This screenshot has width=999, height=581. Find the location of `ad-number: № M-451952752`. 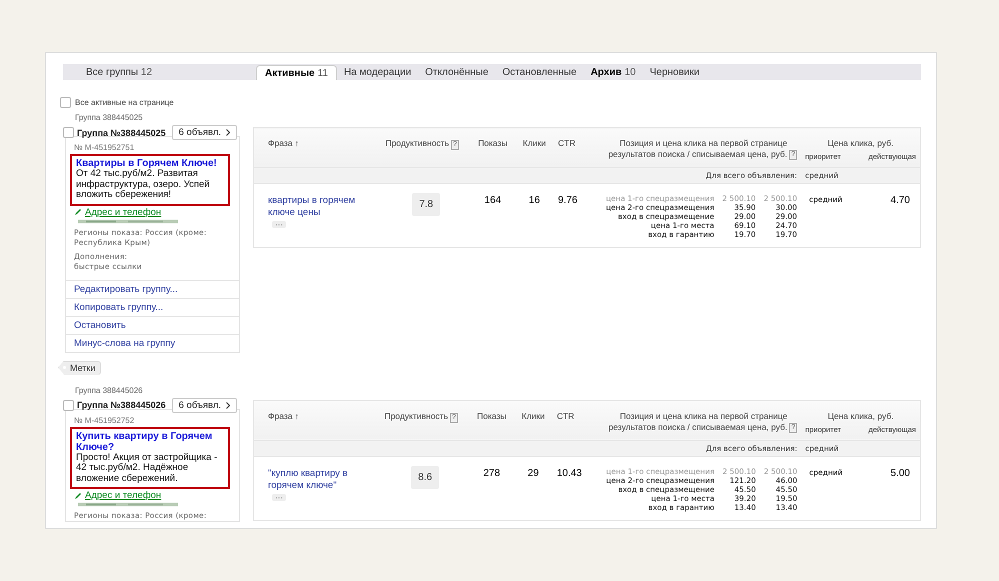

ad-number: № M-451952752 is located at coordinates (105, 420).